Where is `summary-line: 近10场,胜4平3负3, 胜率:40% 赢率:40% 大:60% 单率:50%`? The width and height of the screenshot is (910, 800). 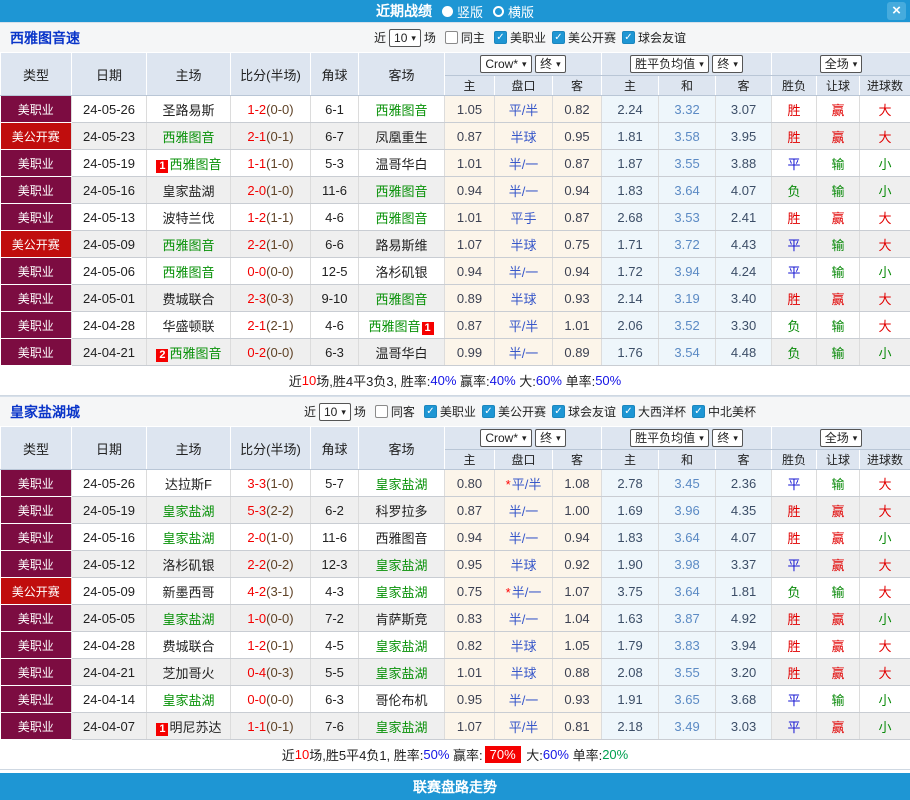 summary-line: 近10场,胜4平3负3, 胜率:40% 赢率:40% 大:60% 单率:50% is located at coordinates (455, 381).